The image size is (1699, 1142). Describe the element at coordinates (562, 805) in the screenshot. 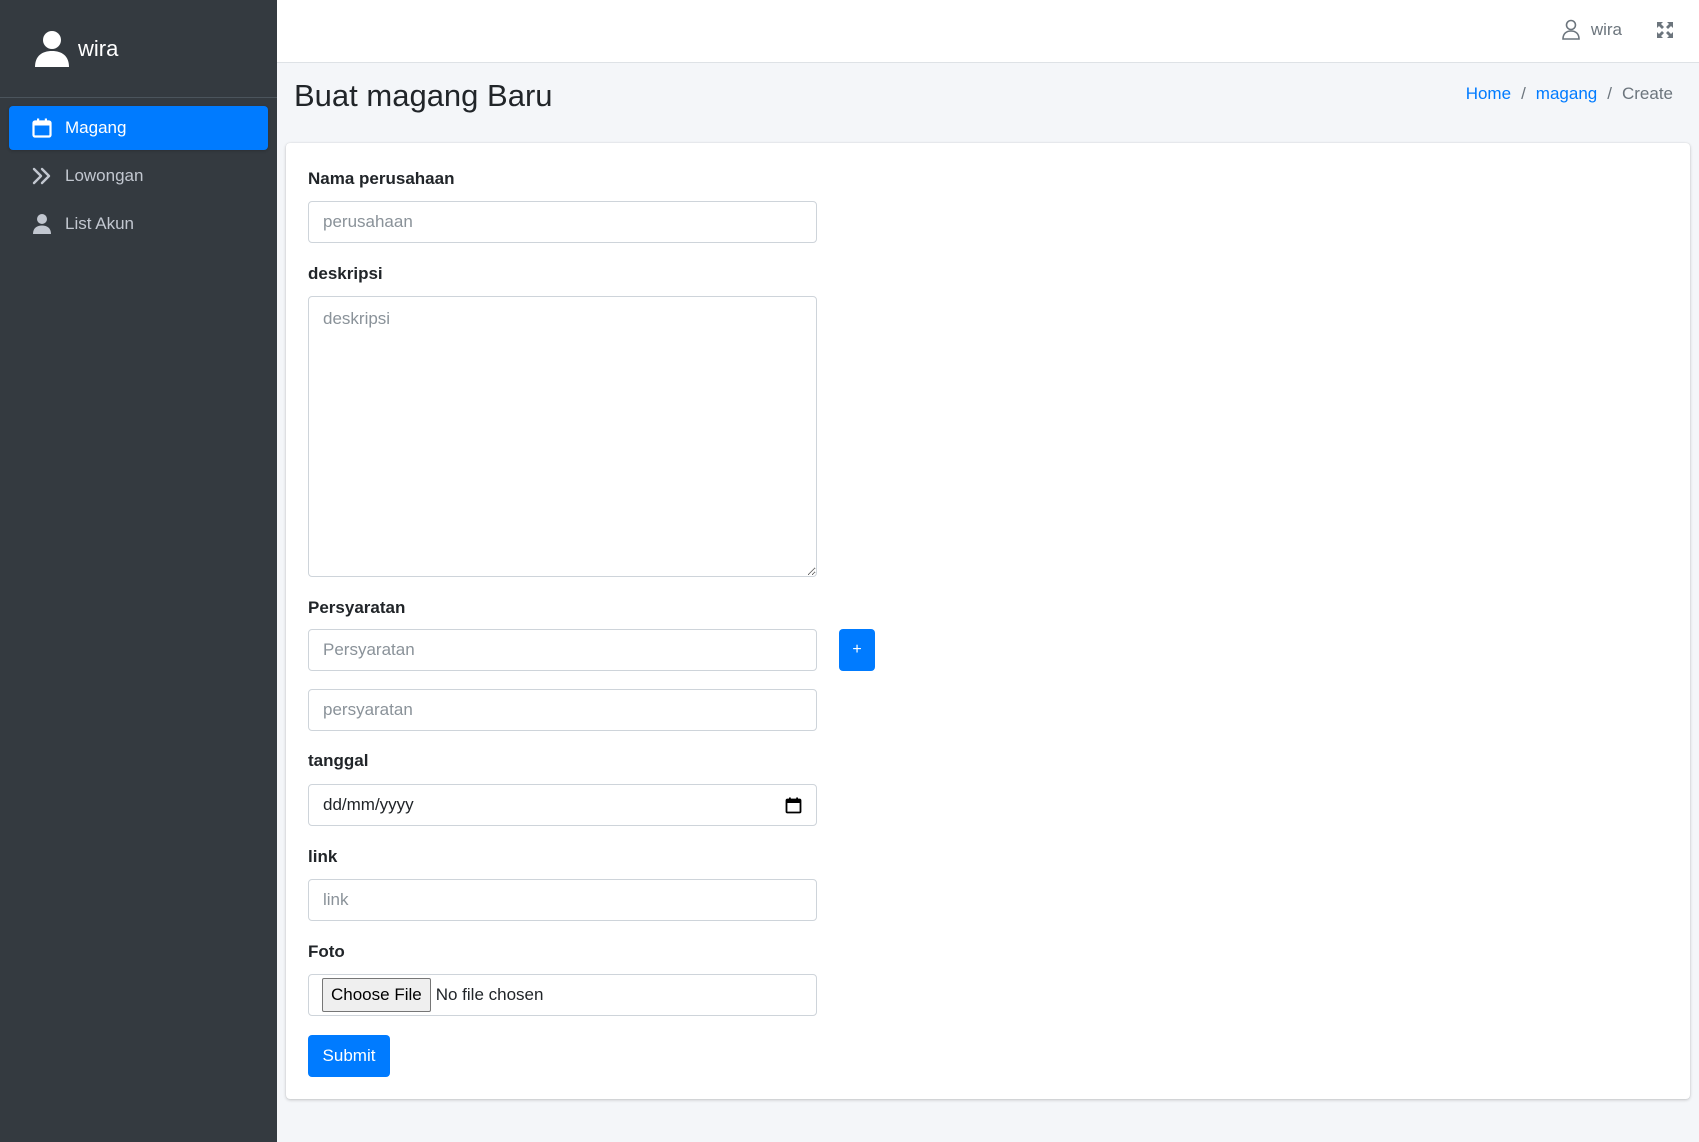

I see `date-input: dd/mm/yyyy` at that location.